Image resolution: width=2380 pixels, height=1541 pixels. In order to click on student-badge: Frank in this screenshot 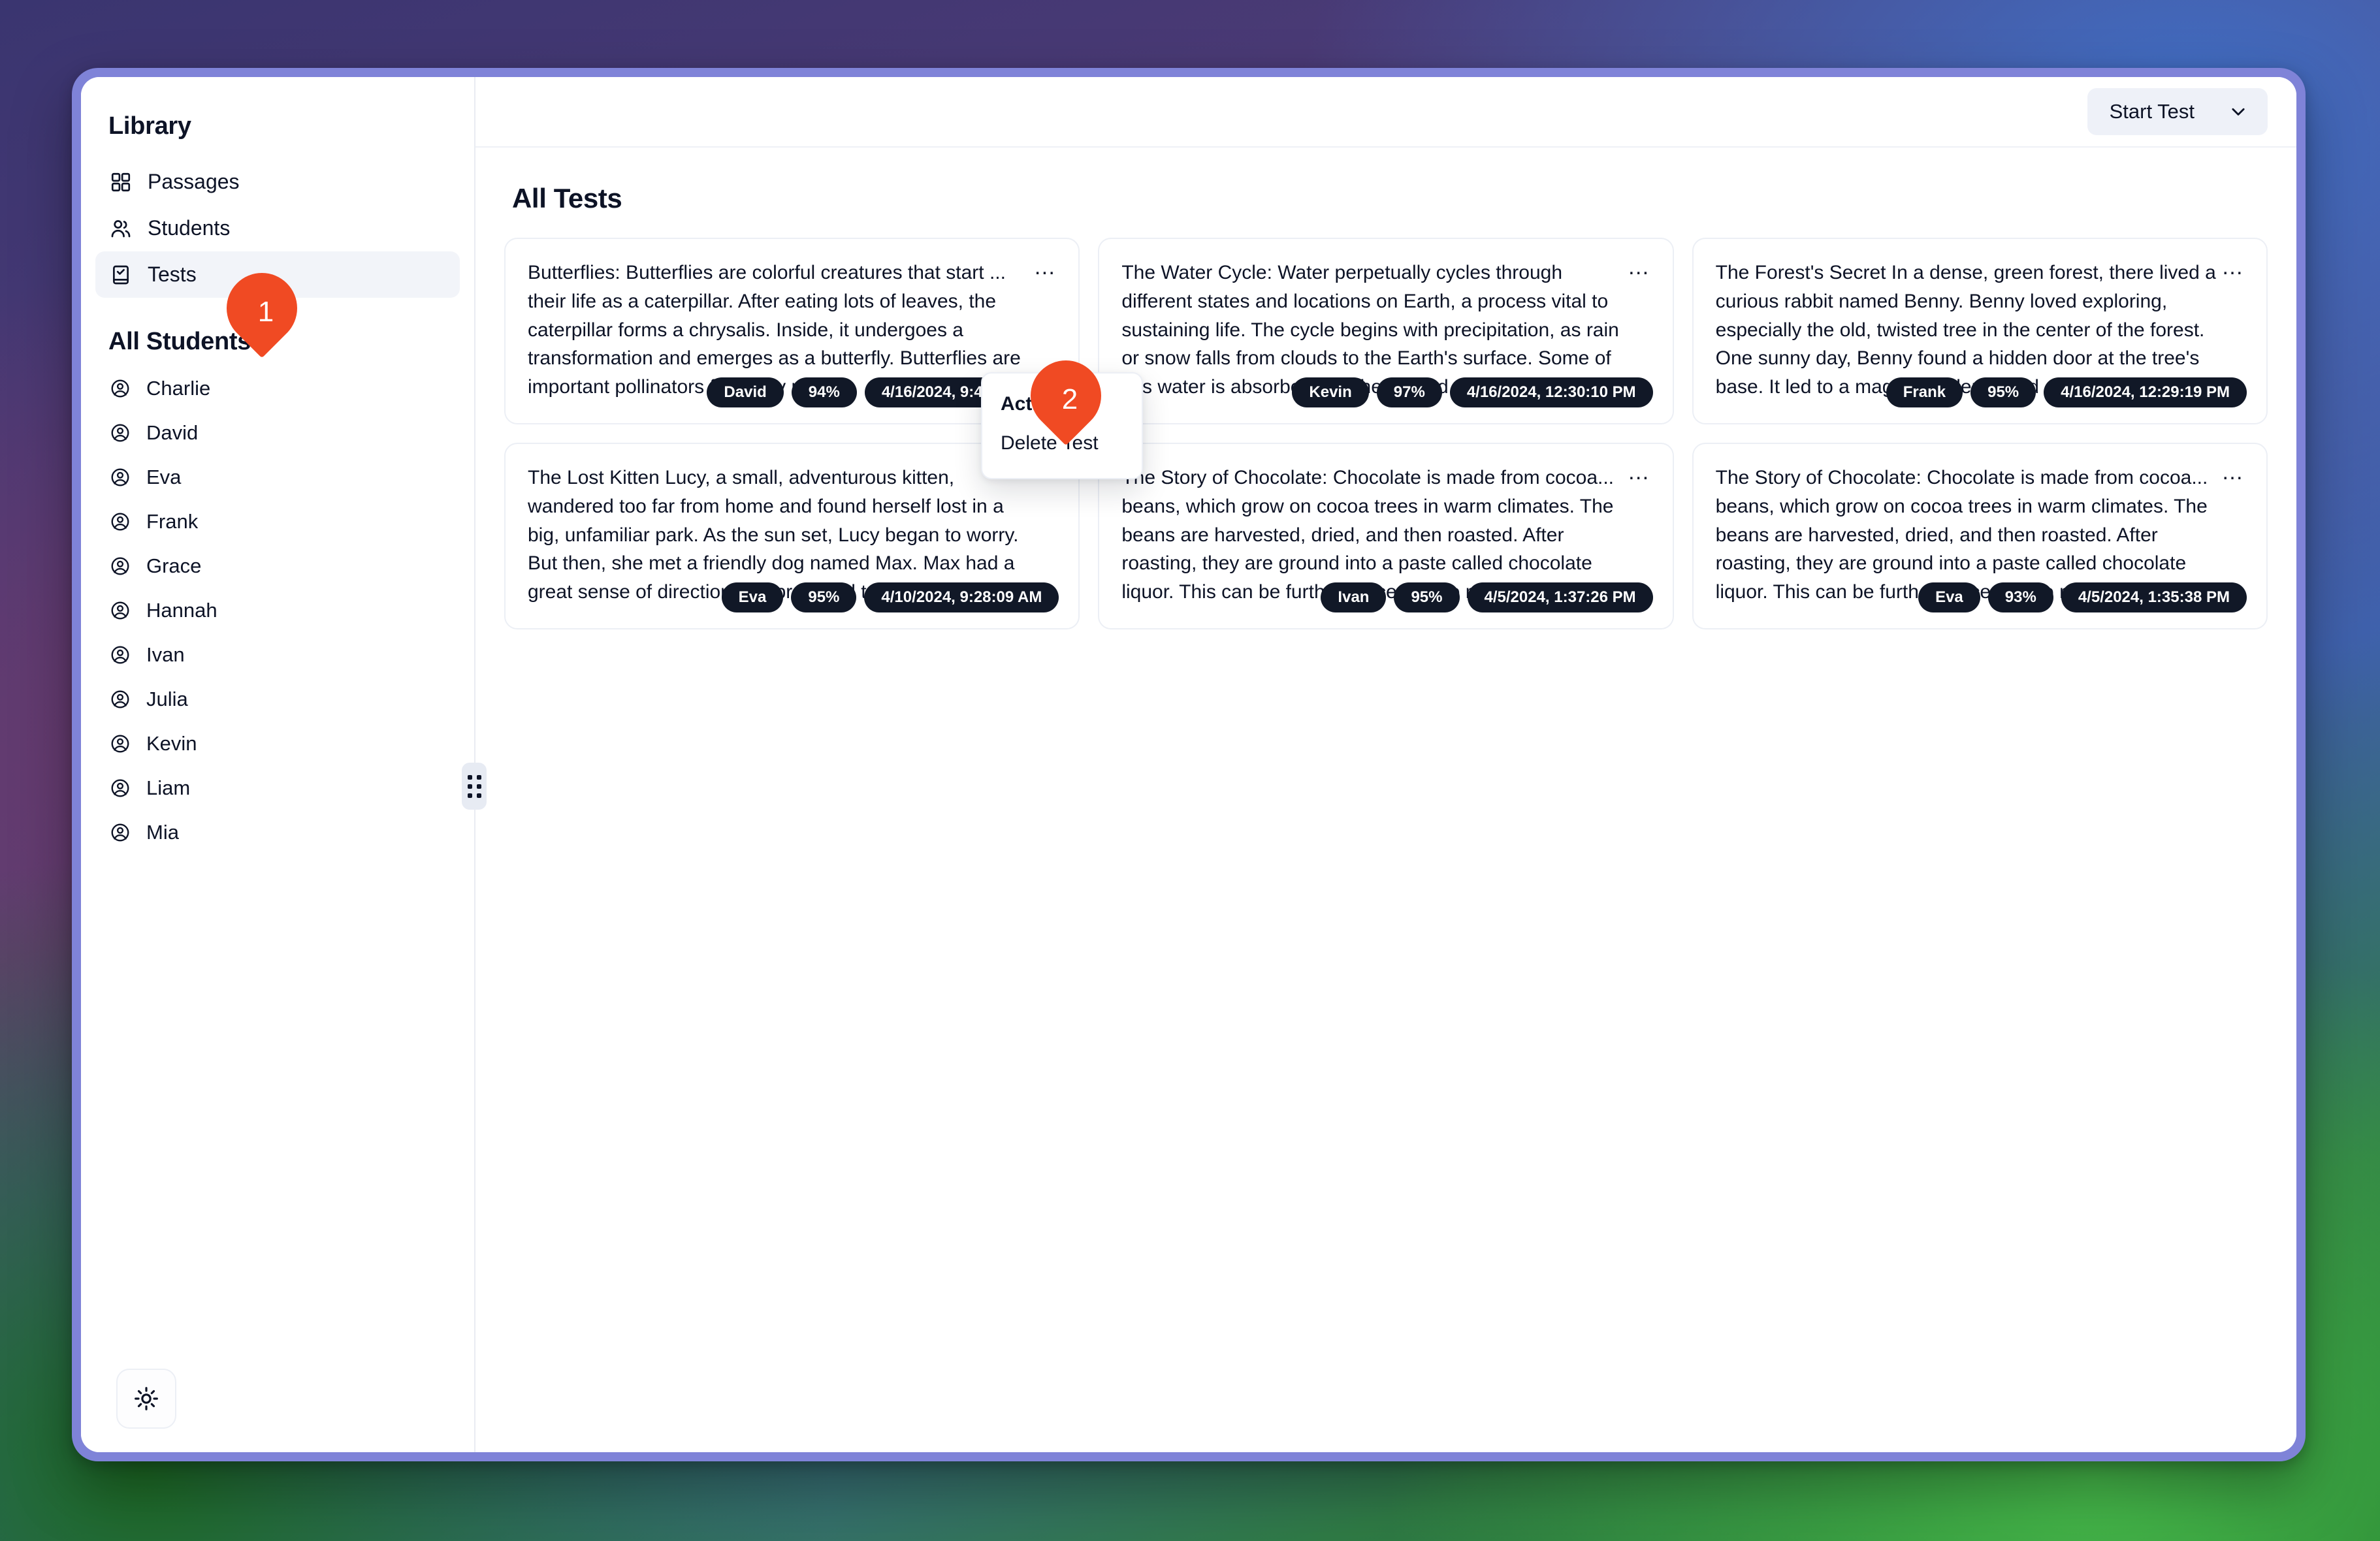, I will do `click(1924, 392)`.